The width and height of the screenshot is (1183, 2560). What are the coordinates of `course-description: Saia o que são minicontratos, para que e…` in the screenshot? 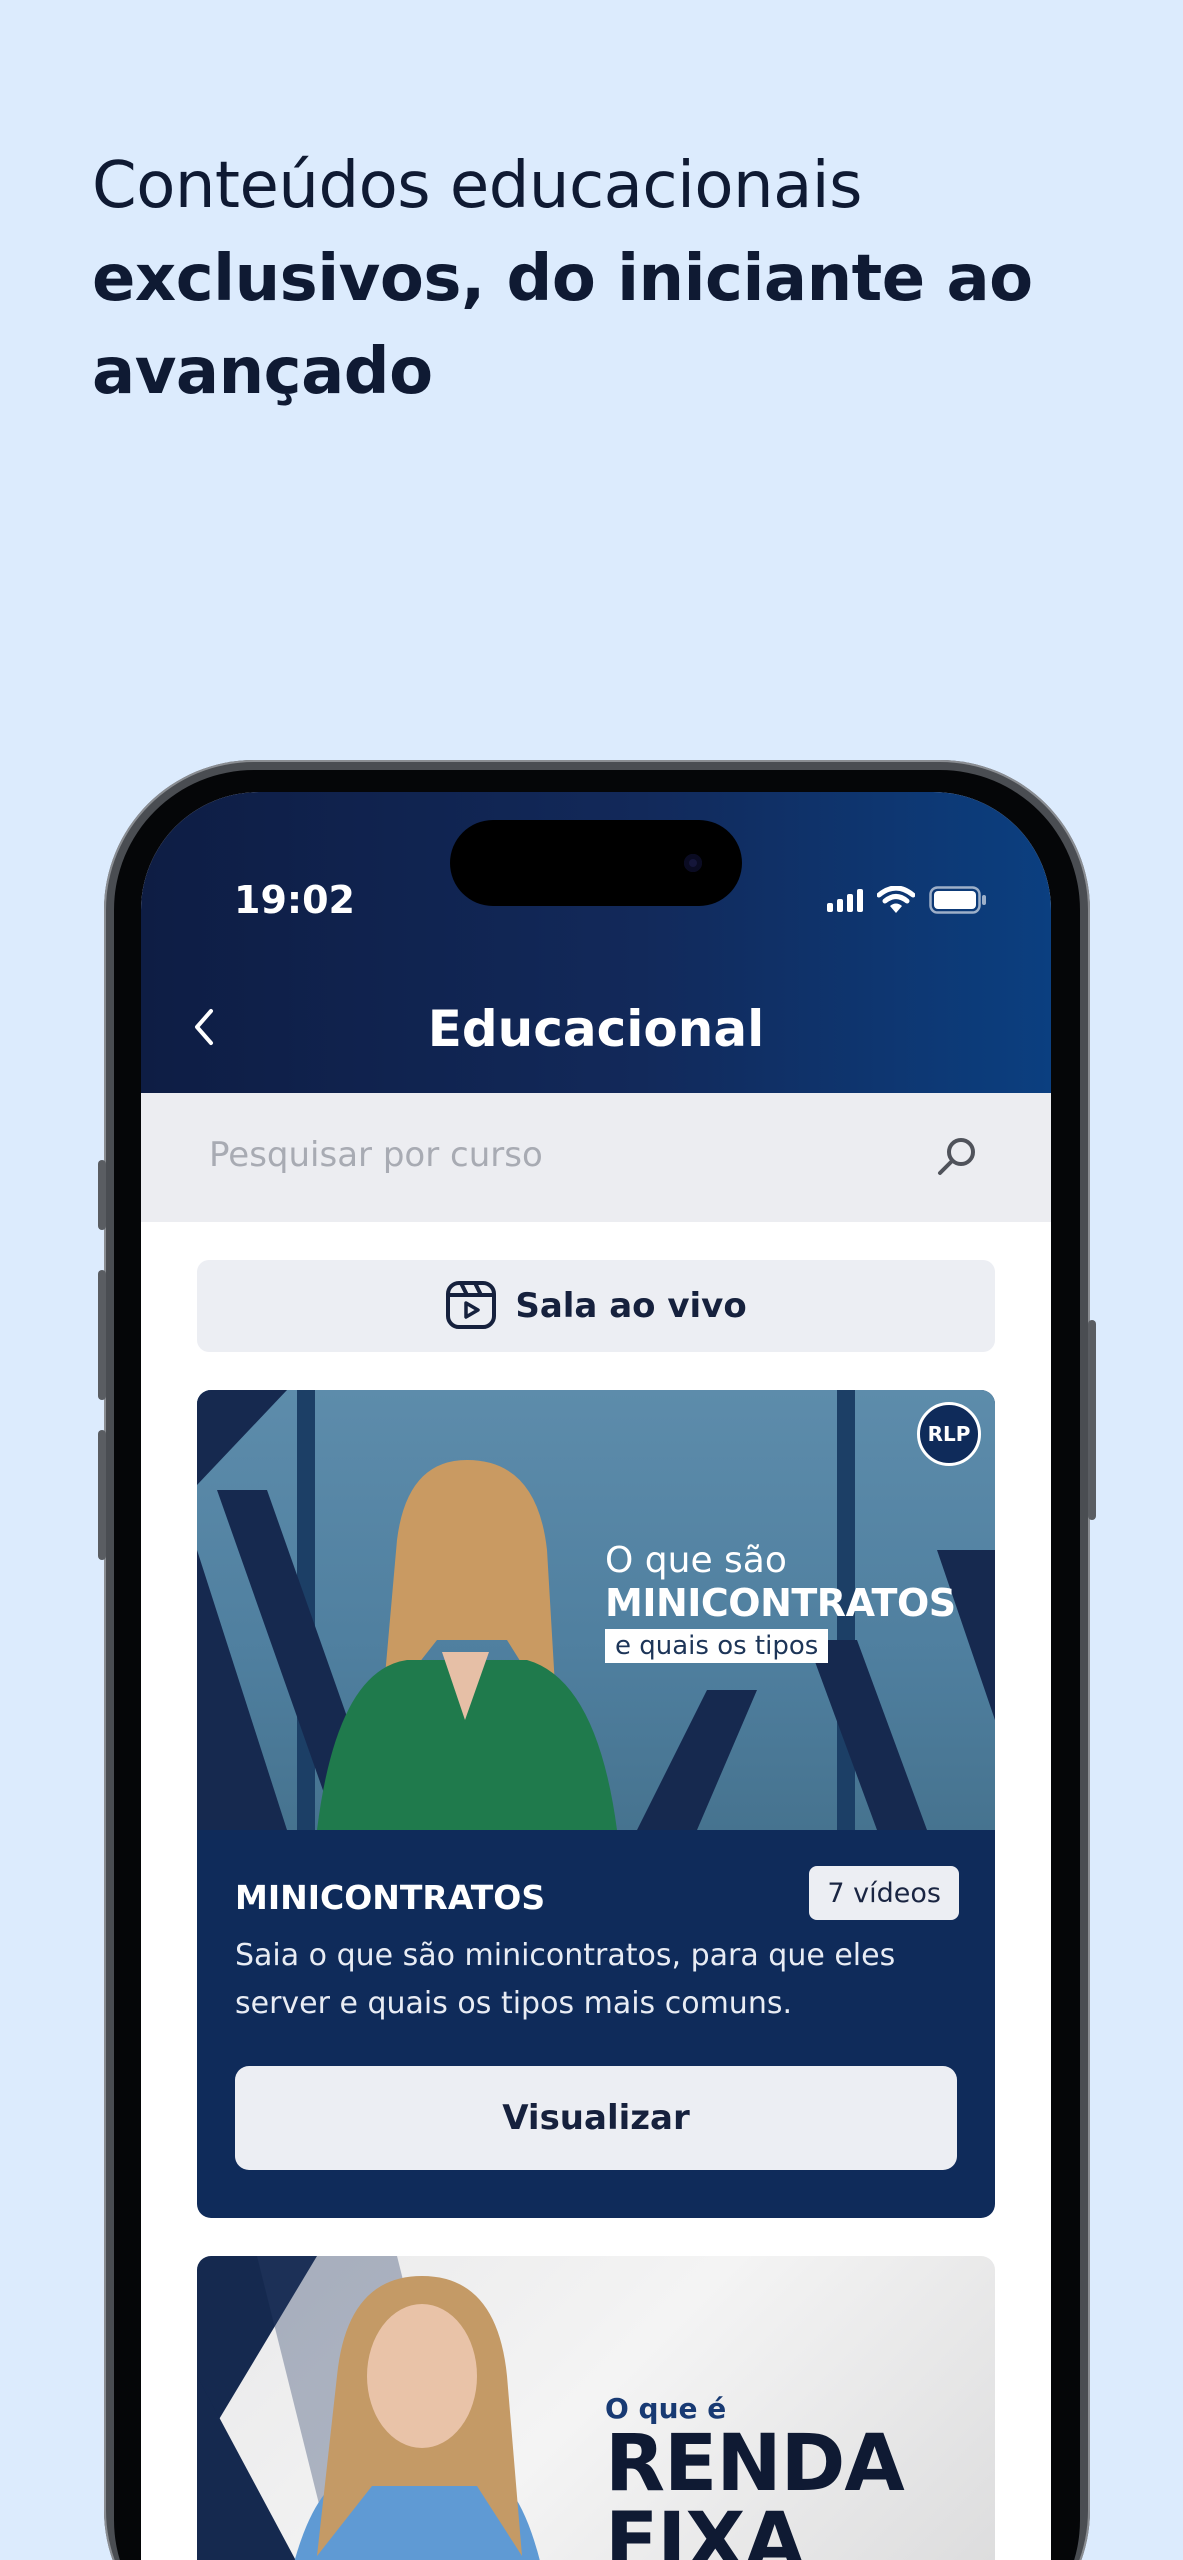 It's located at (565, 1979).